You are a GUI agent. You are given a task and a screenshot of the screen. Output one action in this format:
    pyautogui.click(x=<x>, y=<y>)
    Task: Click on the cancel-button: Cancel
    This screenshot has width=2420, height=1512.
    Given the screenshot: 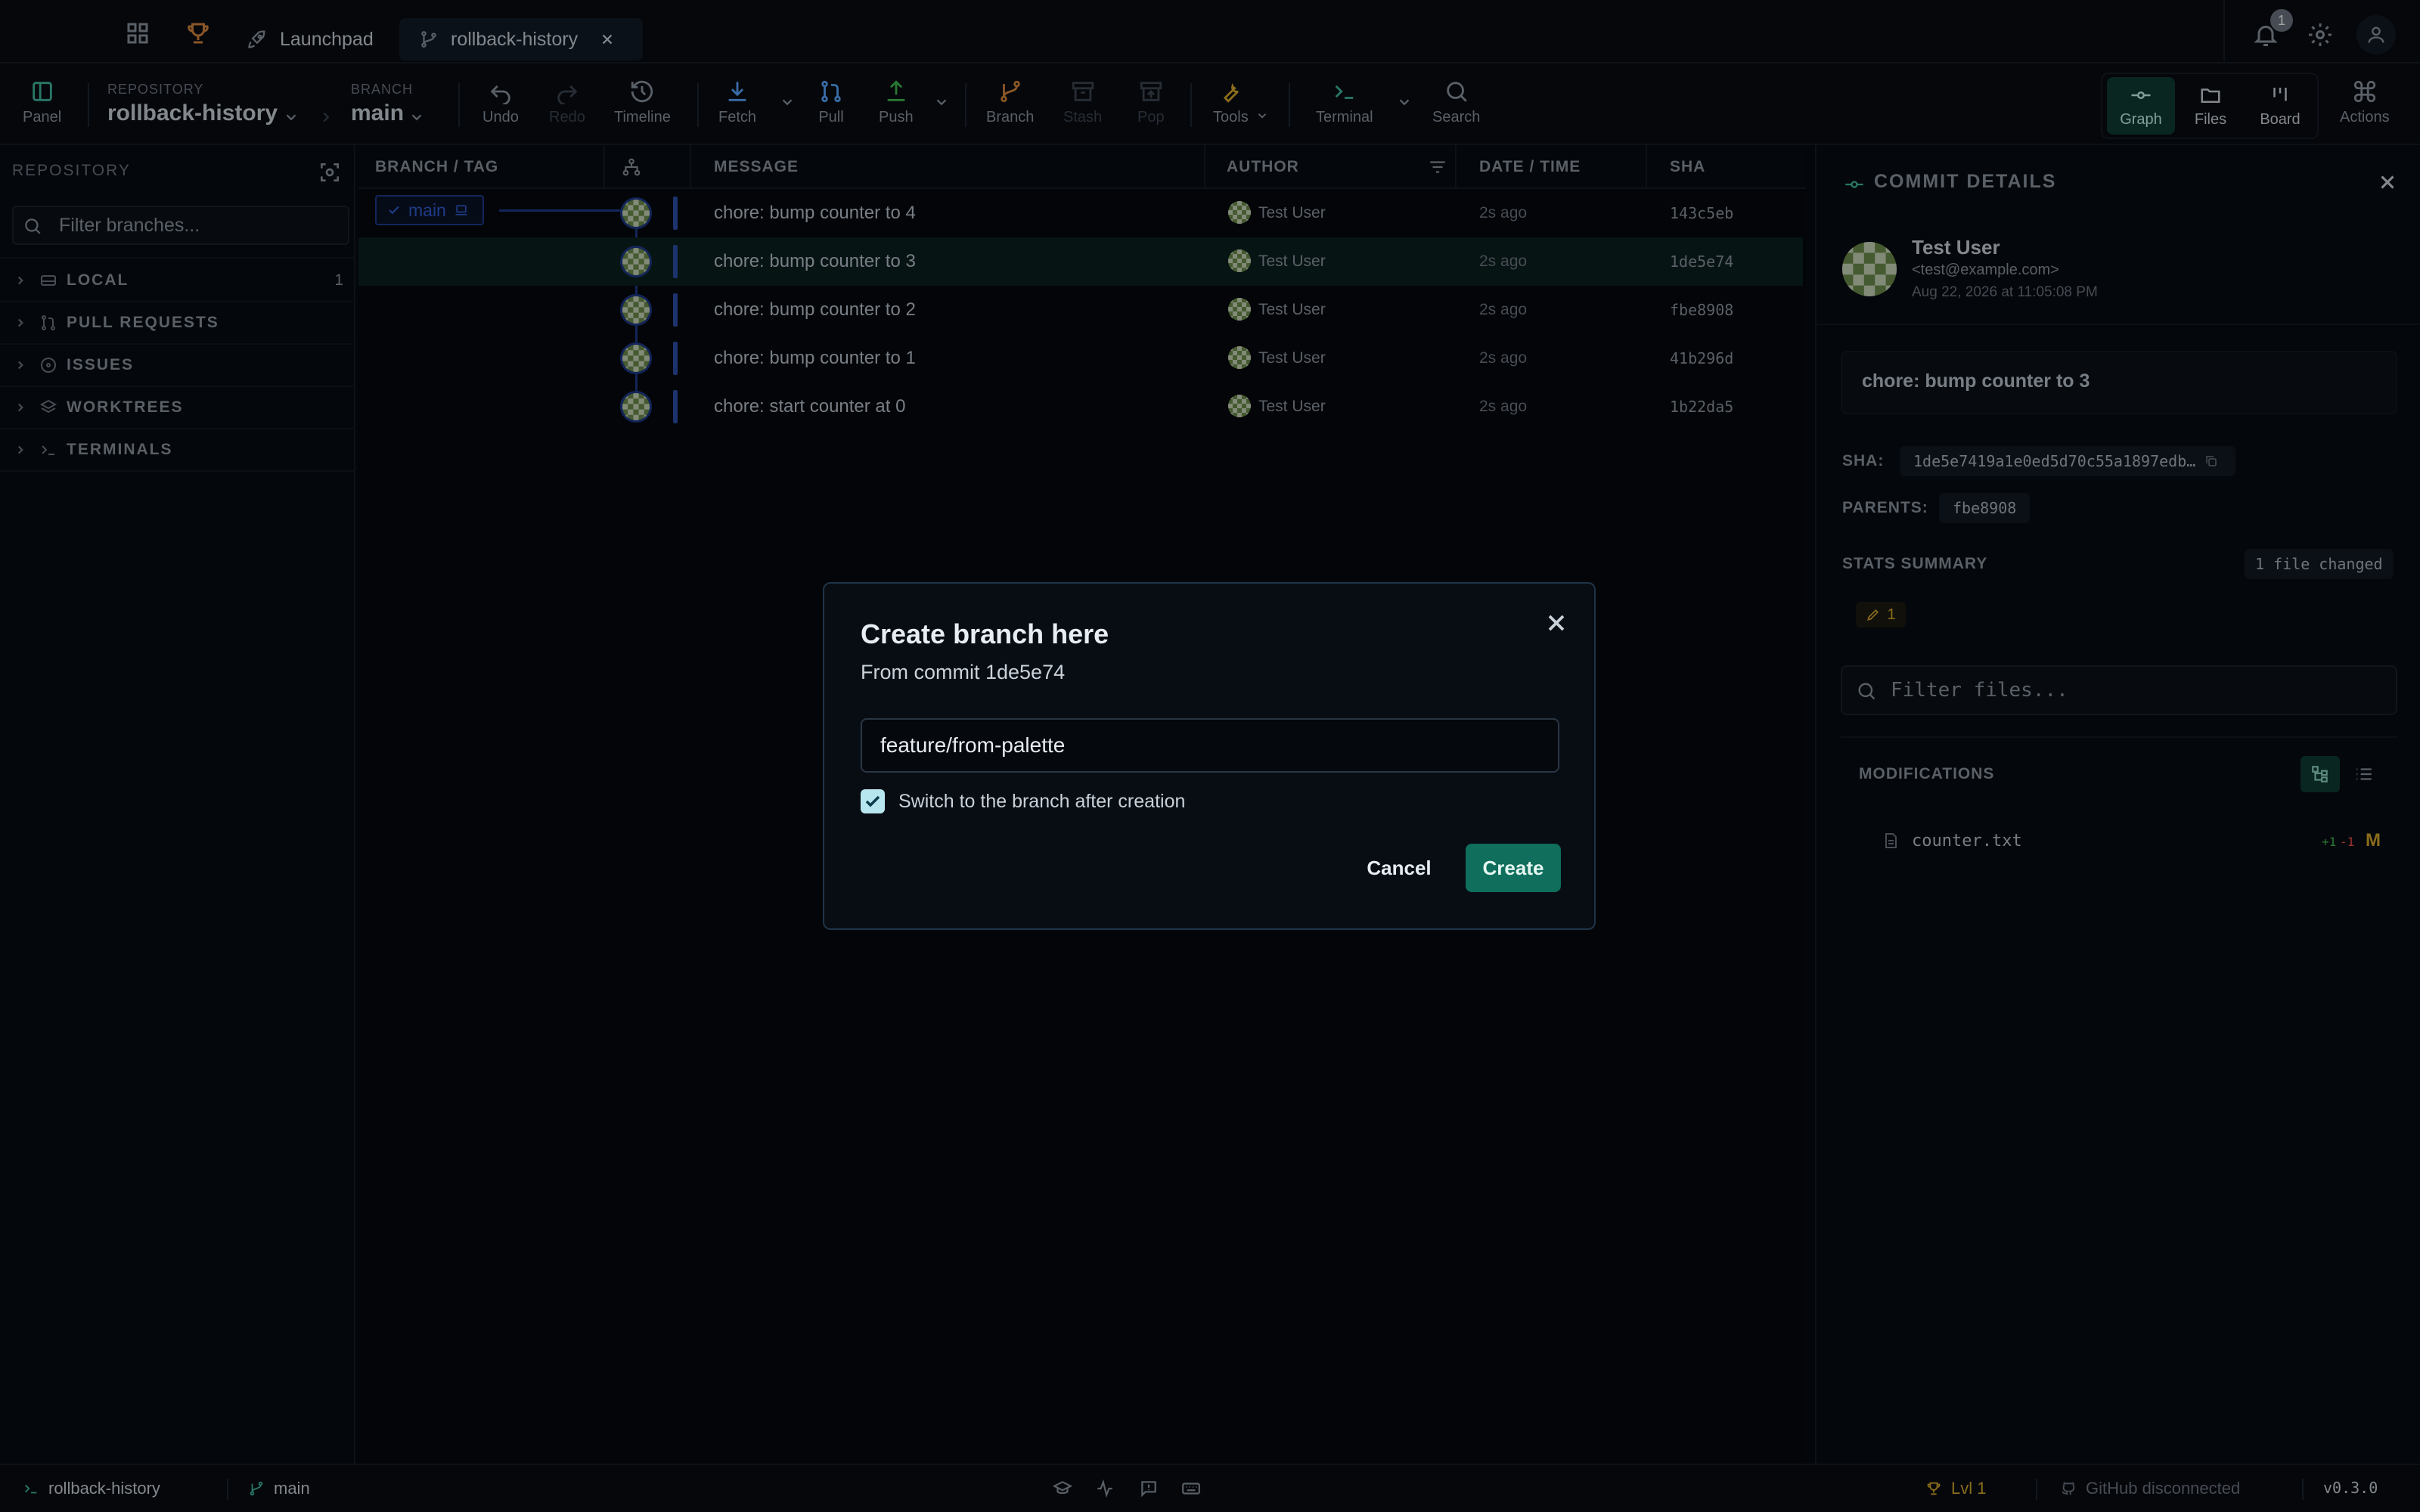 What is the action you would take?
    pyautogui.click(x=1399, y=868)
    